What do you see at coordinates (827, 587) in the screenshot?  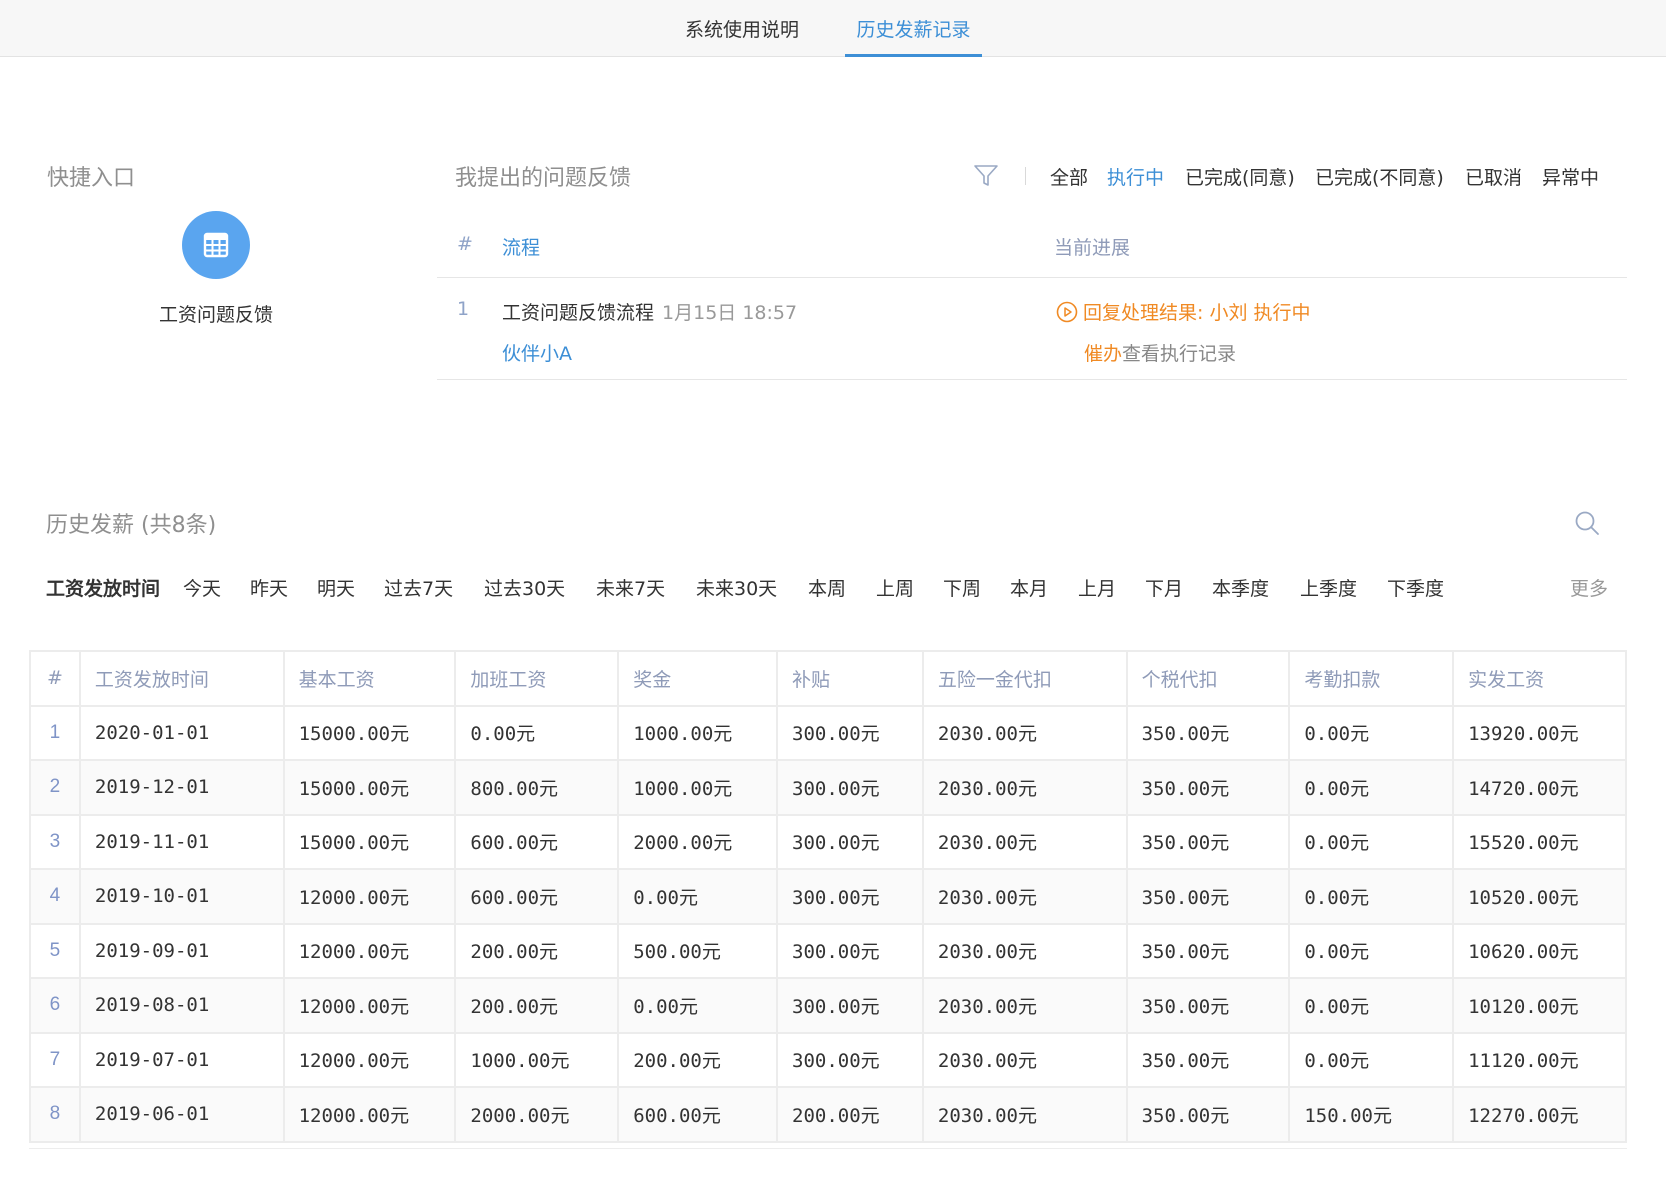 I see `date-filter-option: 本周` at bounding box center [827, 587].